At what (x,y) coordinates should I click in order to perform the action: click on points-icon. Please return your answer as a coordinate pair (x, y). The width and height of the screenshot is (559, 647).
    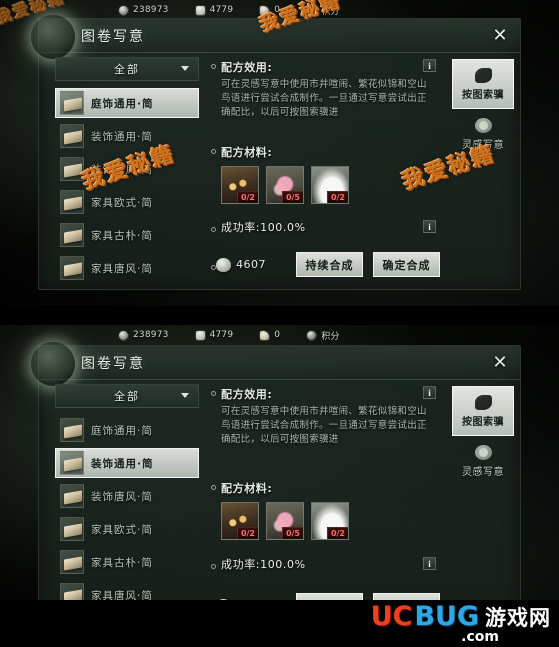
    Looking at the image, I should click on (312, 10).